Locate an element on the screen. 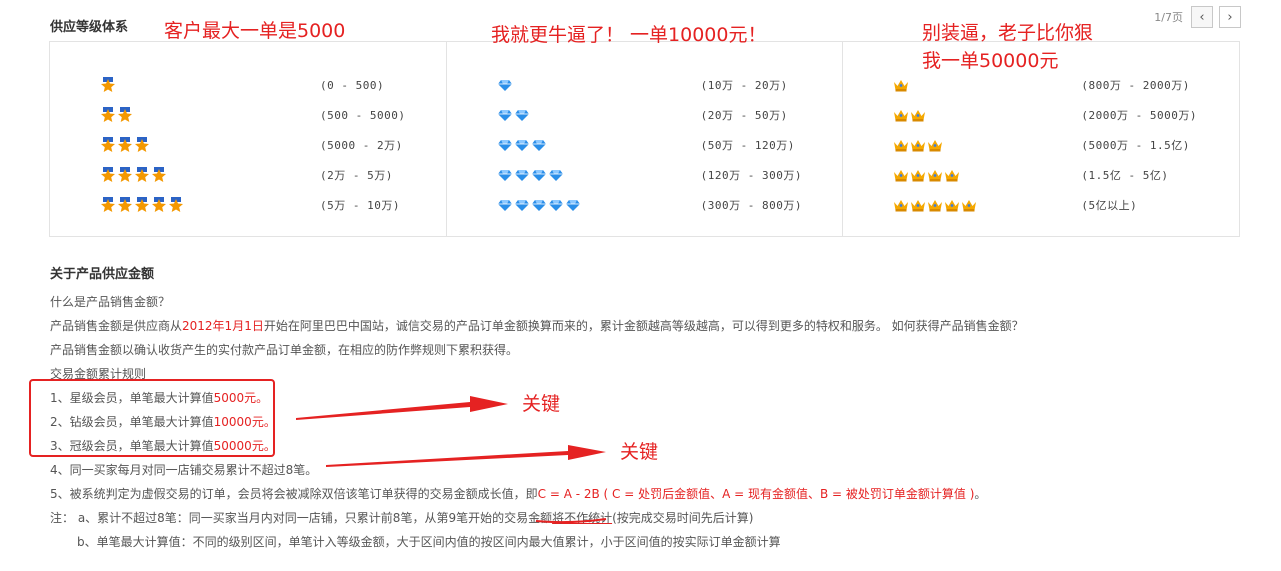 The height and width of the screenshot is (571, 1281). crown-grade-row: (800万 - 2000万) is located at coordinates (1041, 85).